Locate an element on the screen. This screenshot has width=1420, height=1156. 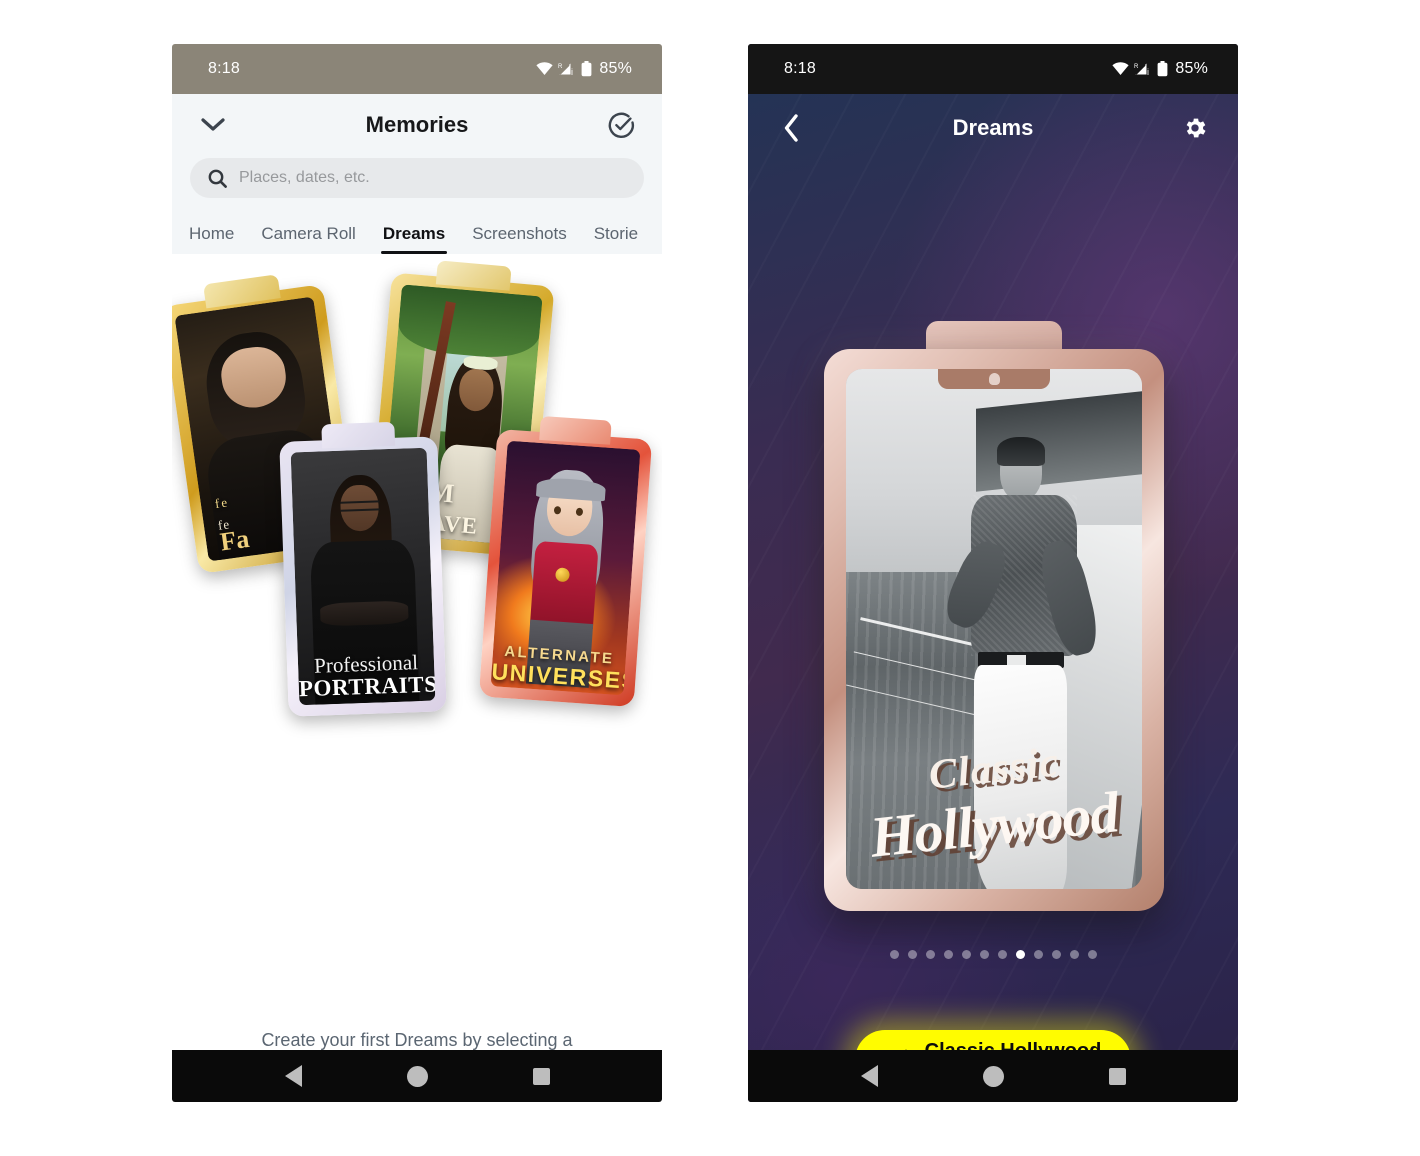
hero-dream-card: Classic Hollywood is located at coordinates (994, 616).